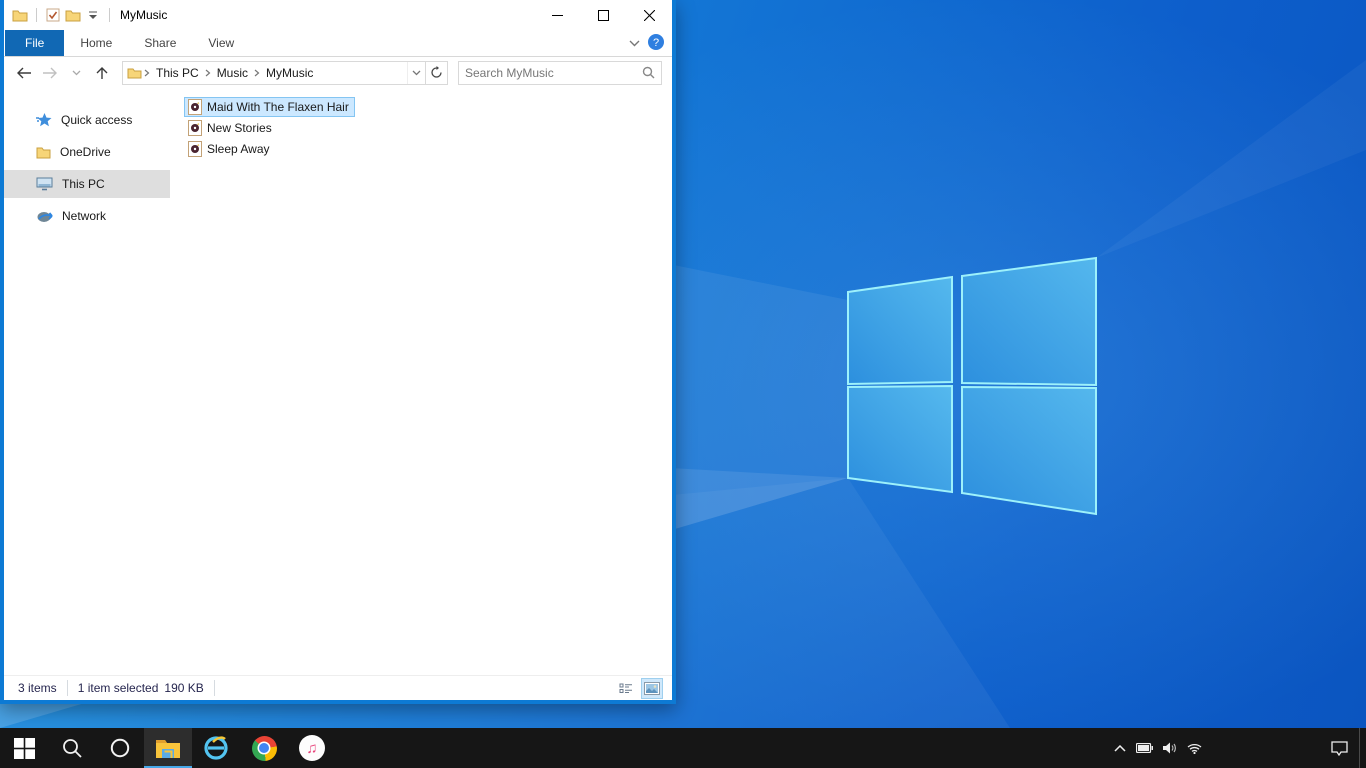 This screenshot has height=768, width=1366. What do you see at coordinates (87, 216) in the screenshot?
I see `sidebar-item-network: Network` at bounding box center [87, 216].